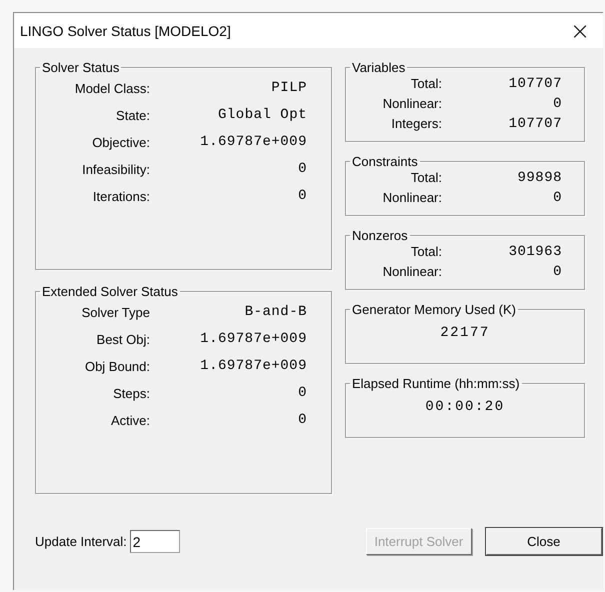  What do you see at coordinates (465, 333) in the screenshot?
I see `field-value: 22177` at bounding box center [465, 333].